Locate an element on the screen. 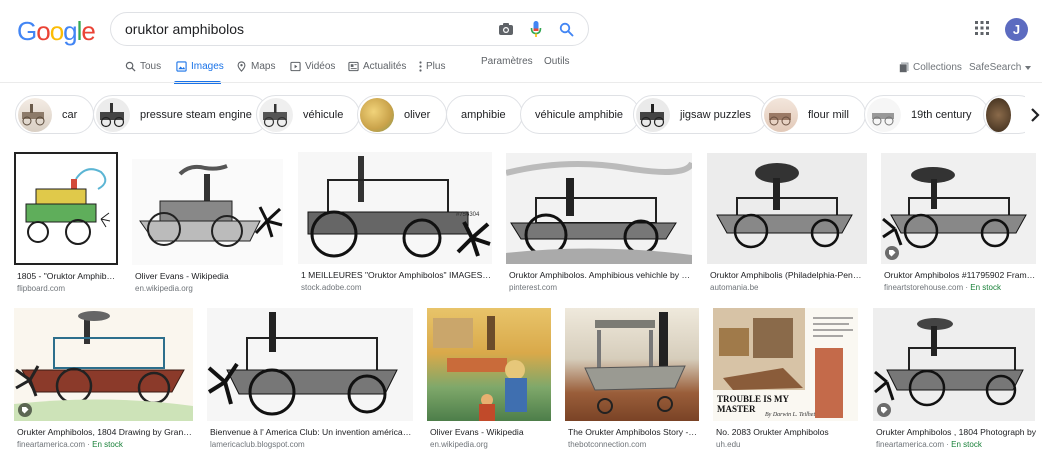 The image size is (1042, 461). tab-parametres: Paramètres is located at coordinates (507, 61).